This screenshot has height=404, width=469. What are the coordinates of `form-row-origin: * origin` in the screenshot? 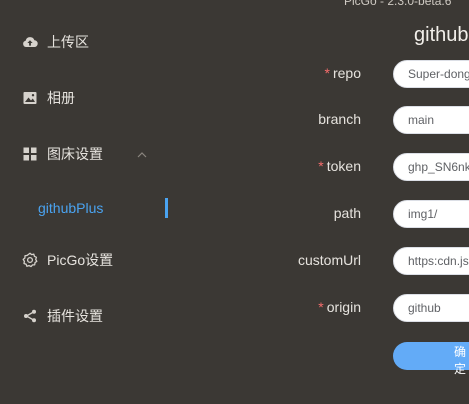 It's located at (324, 308).